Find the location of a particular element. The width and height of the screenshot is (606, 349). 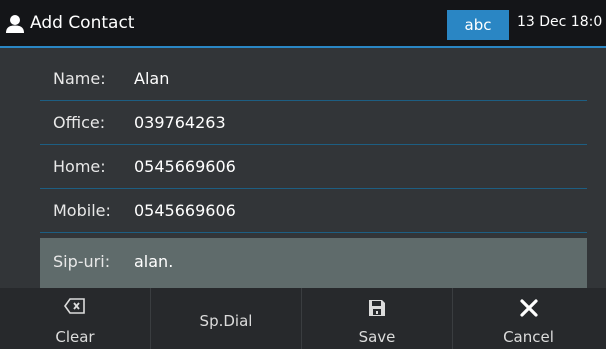

input-mode-badge: abc is located at coordinates (478, 25).